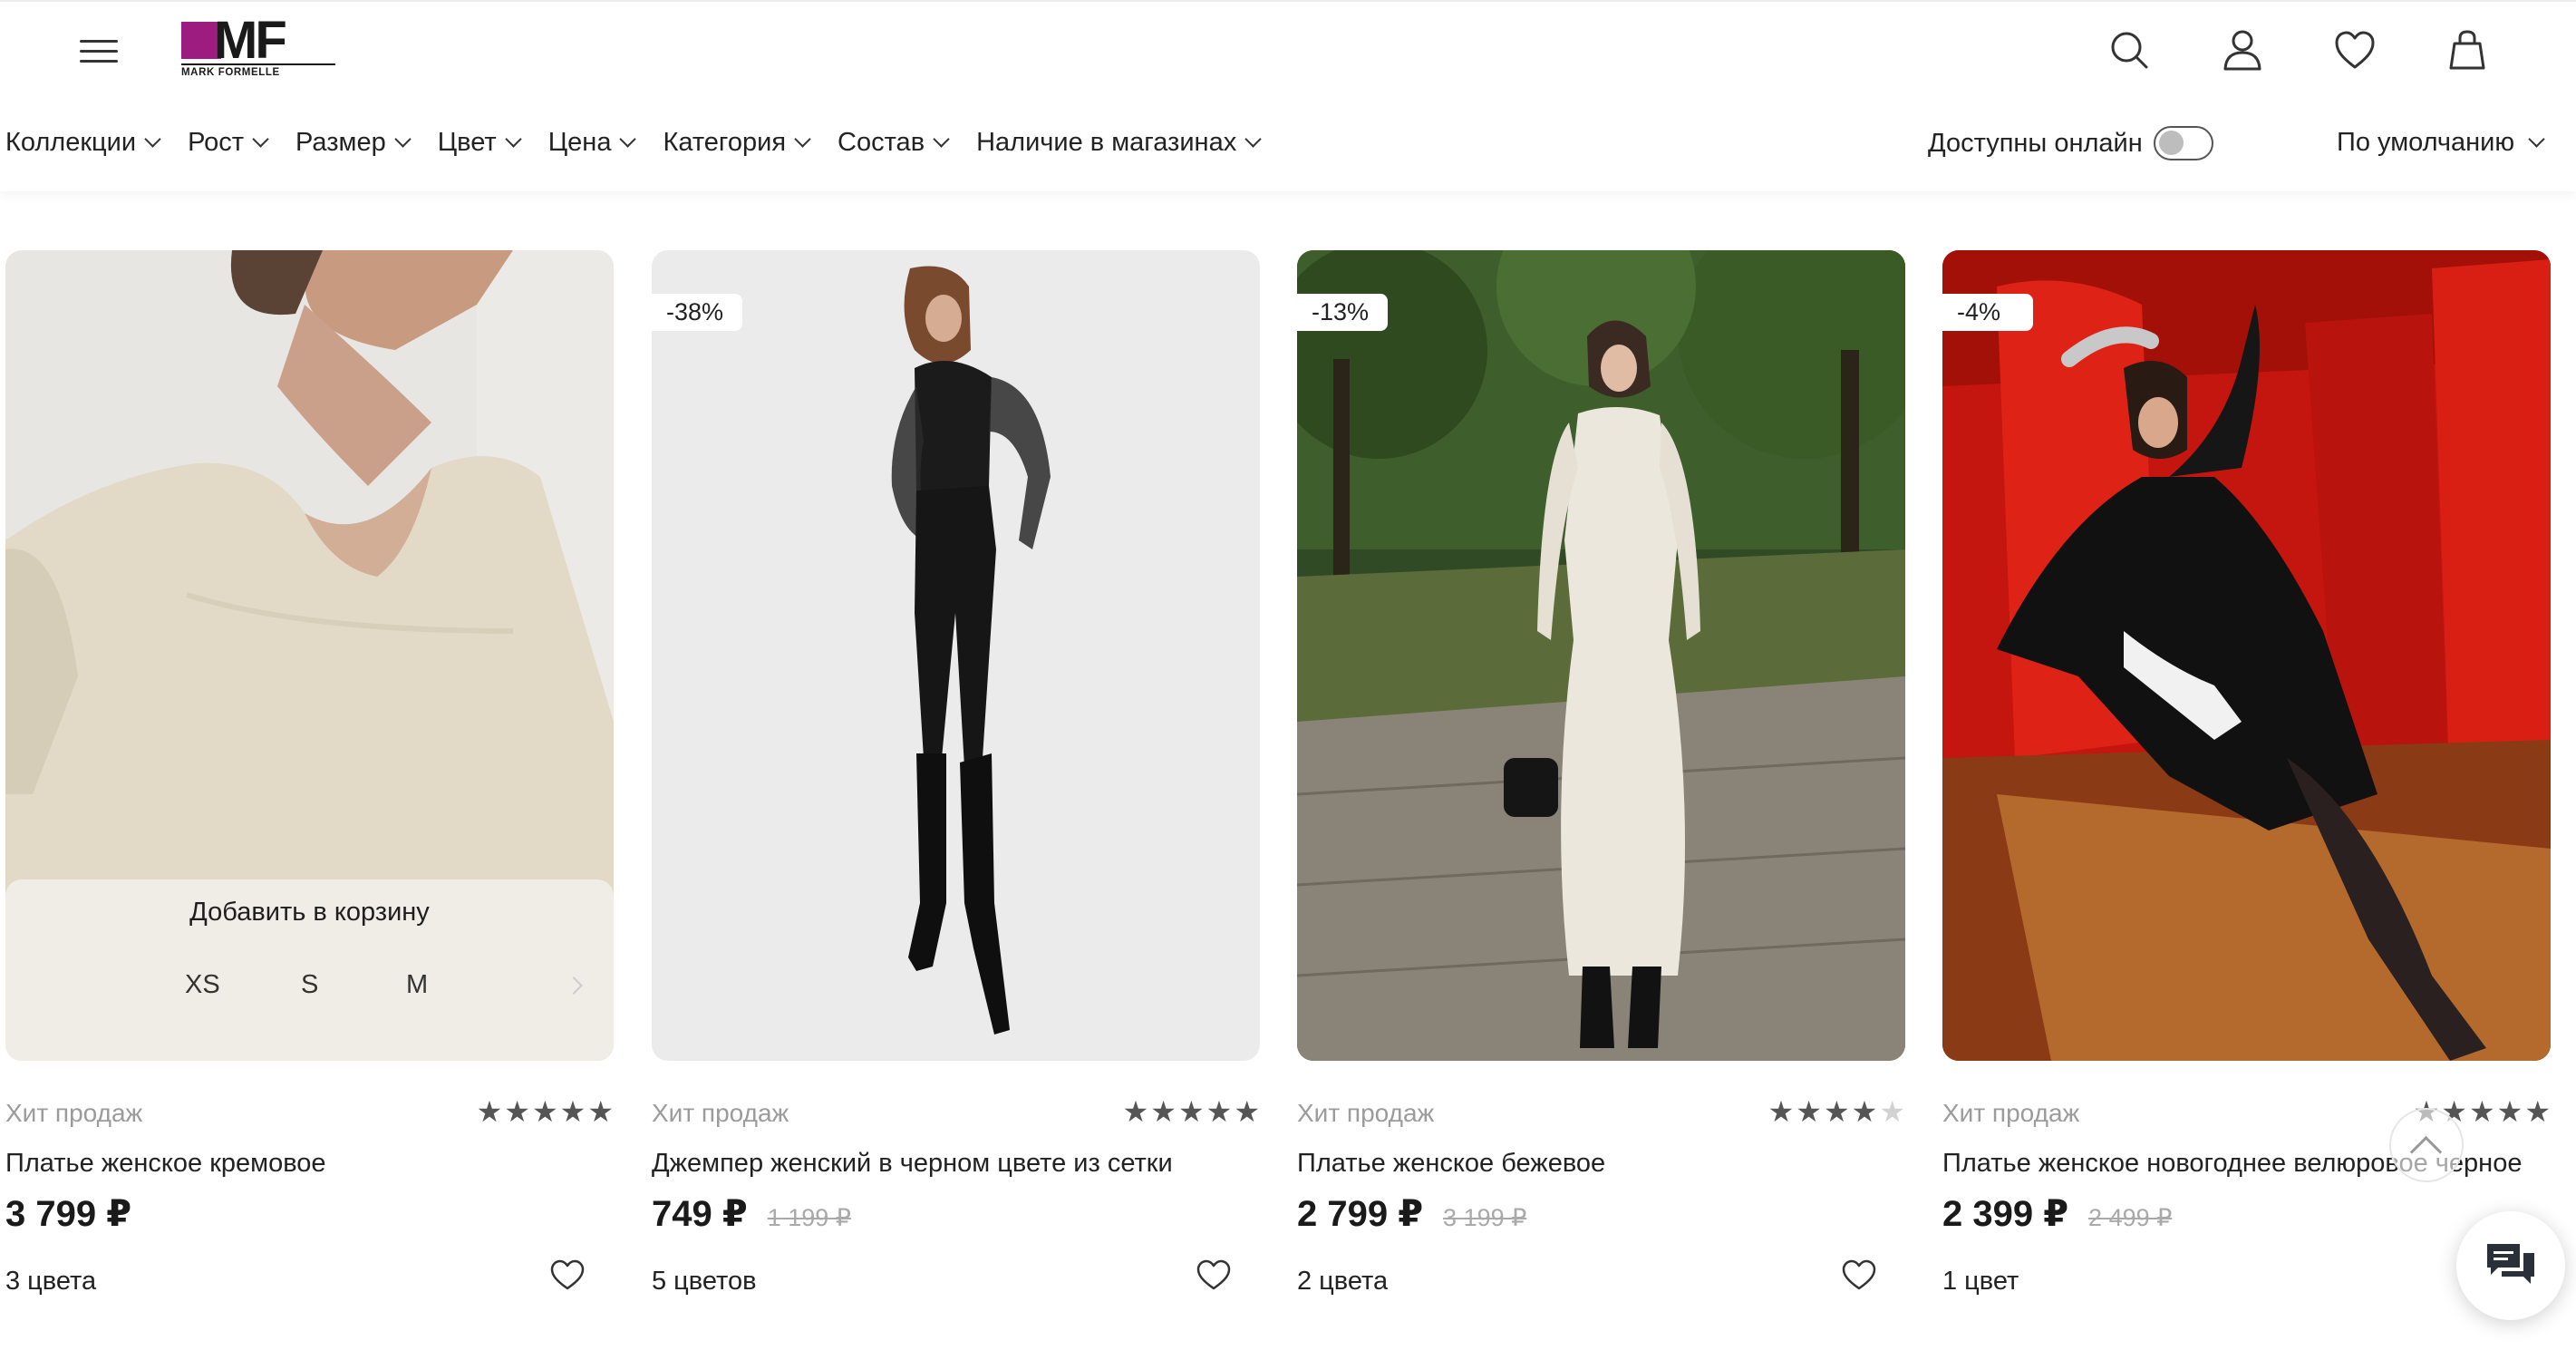 This screenshot has width=2576, height=1360. Describe the element at coordinates (2426, 1145) in the screenshot. I see `scroll-to-top-button` at that location.